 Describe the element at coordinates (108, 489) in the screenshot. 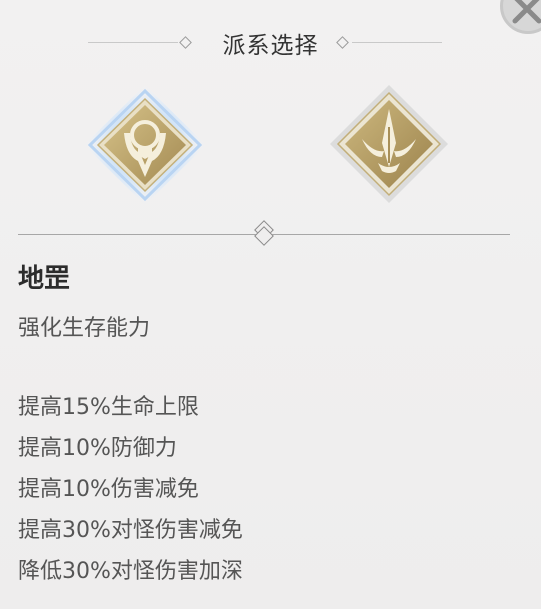

I see `effect-item: 提高10%伤害减免` at that location.